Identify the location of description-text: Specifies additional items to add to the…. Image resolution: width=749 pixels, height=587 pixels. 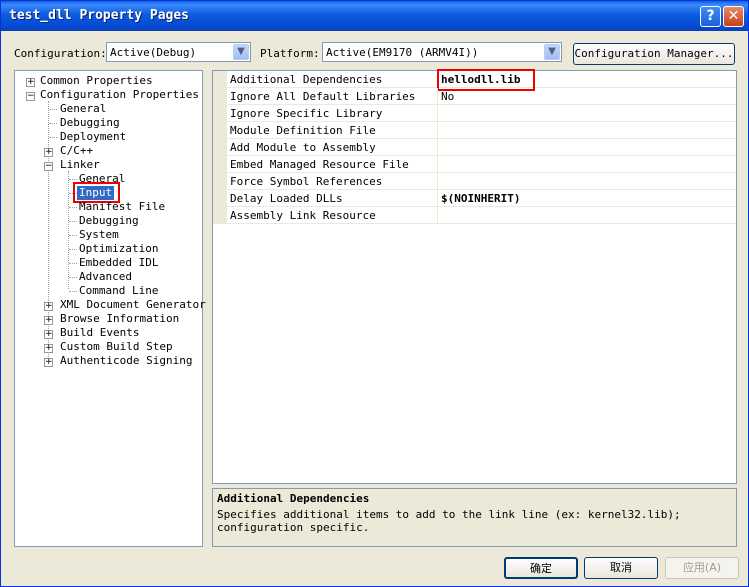
(449, 521).